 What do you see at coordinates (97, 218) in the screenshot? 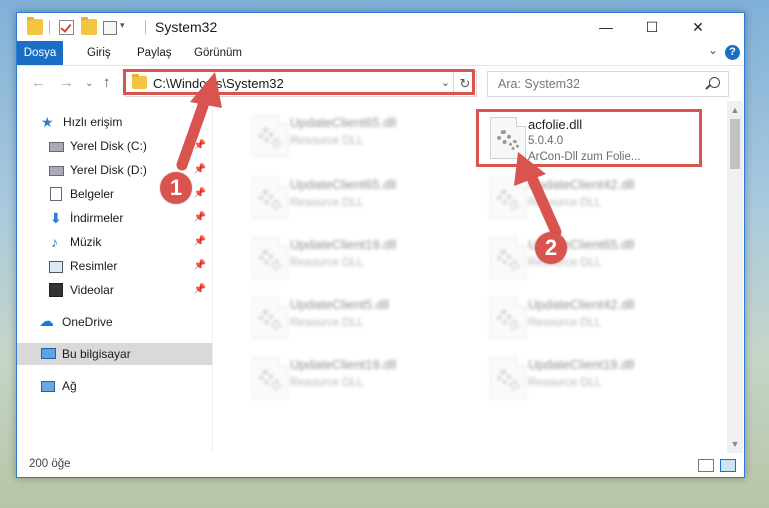
I see `sidebar-item-label: İndirmeler` at bounding box center [97, 218].